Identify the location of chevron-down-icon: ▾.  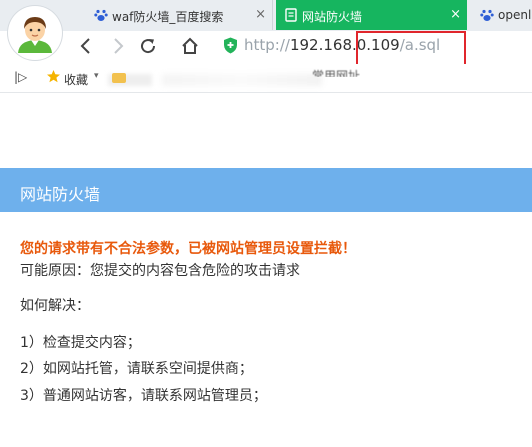
(96, 76).